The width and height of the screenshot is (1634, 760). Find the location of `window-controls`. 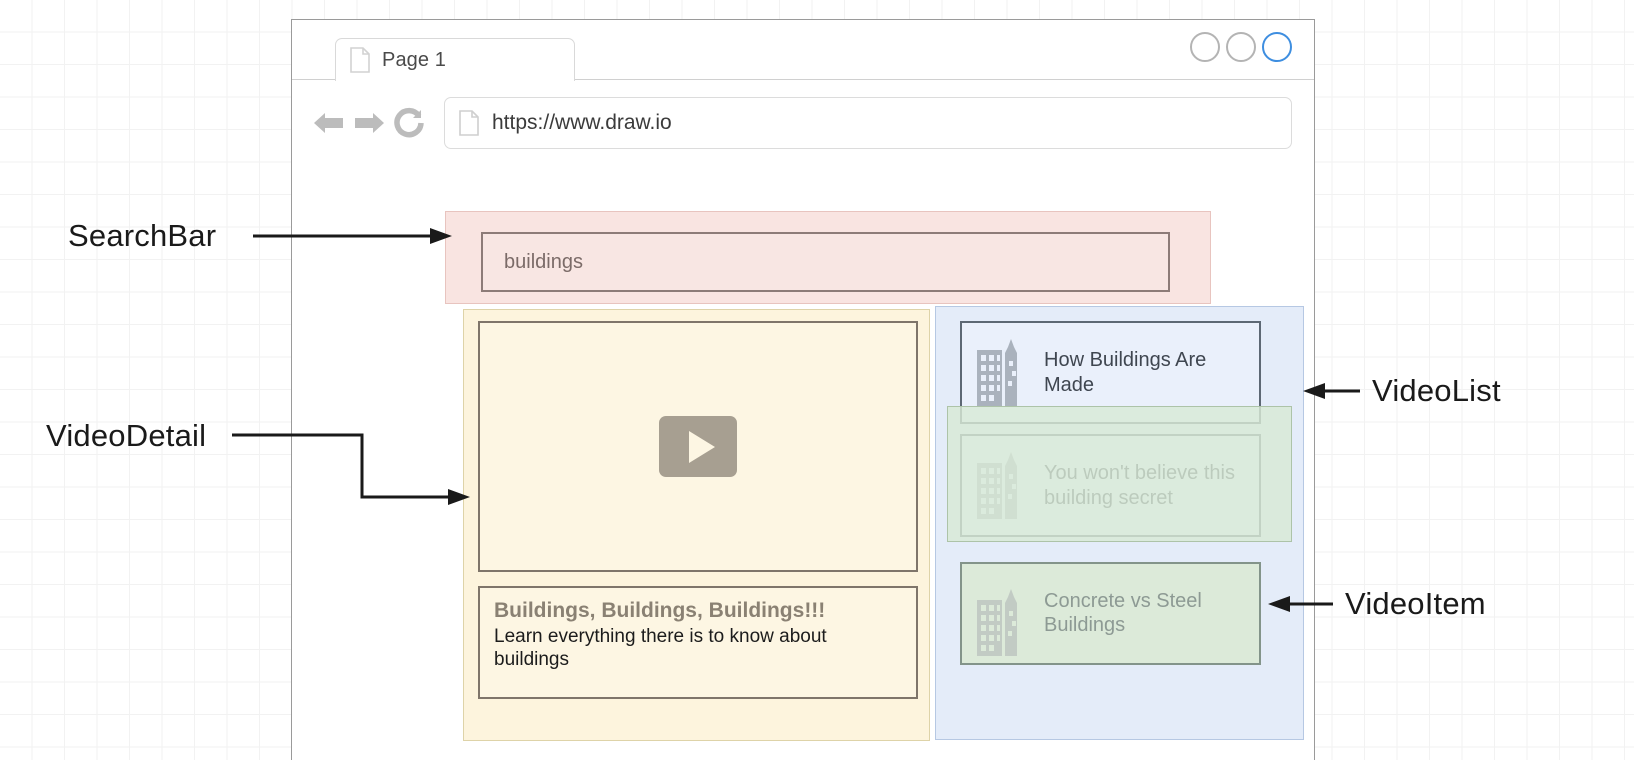

window-controls is located at coordinates (1241, 47).